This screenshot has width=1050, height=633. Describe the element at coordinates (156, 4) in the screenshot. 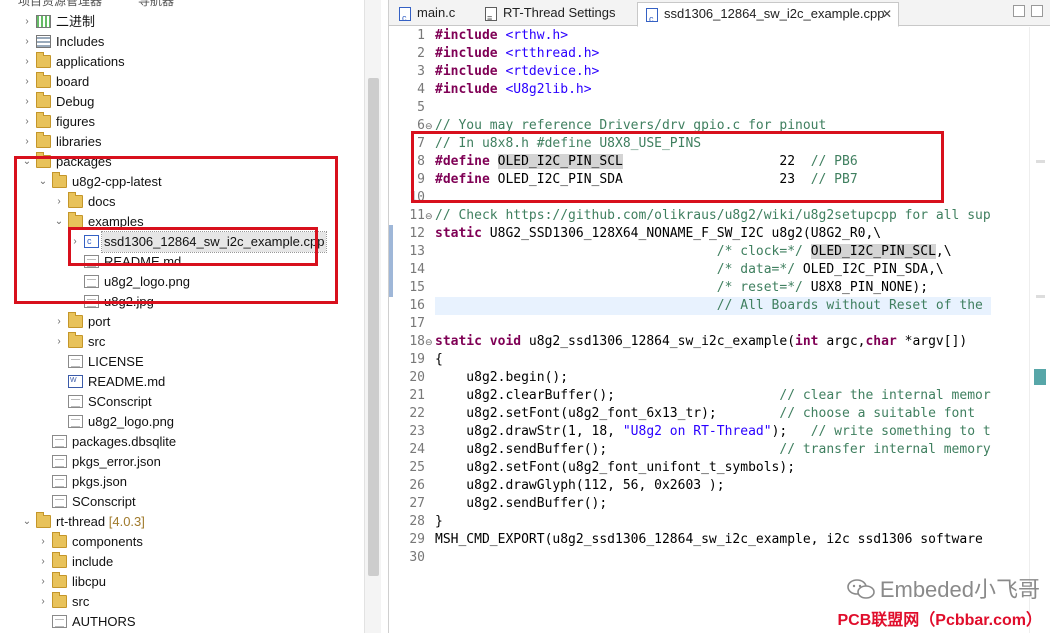

I see `navigator-tab: 导航器` at that location.